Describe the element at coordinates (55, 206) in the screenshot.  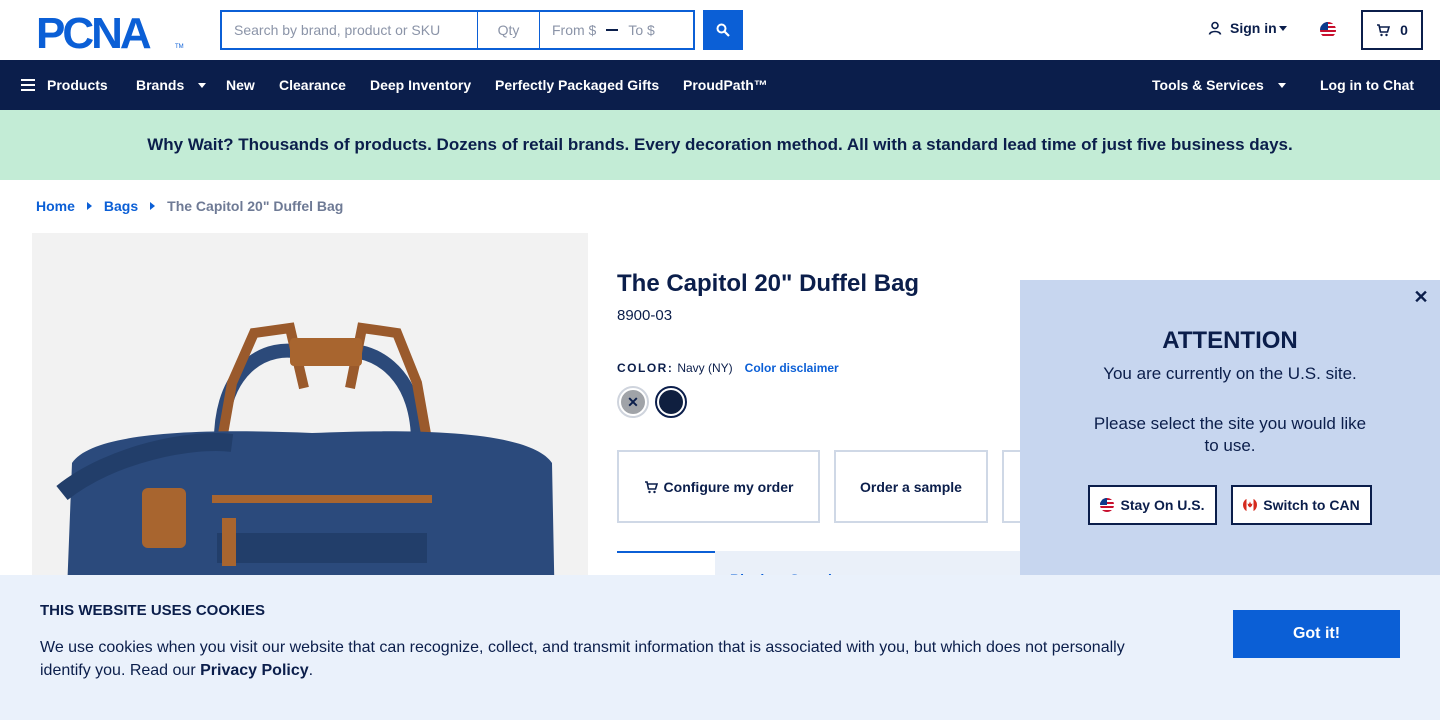
I see `breadcrumb-home: Home` at that location.